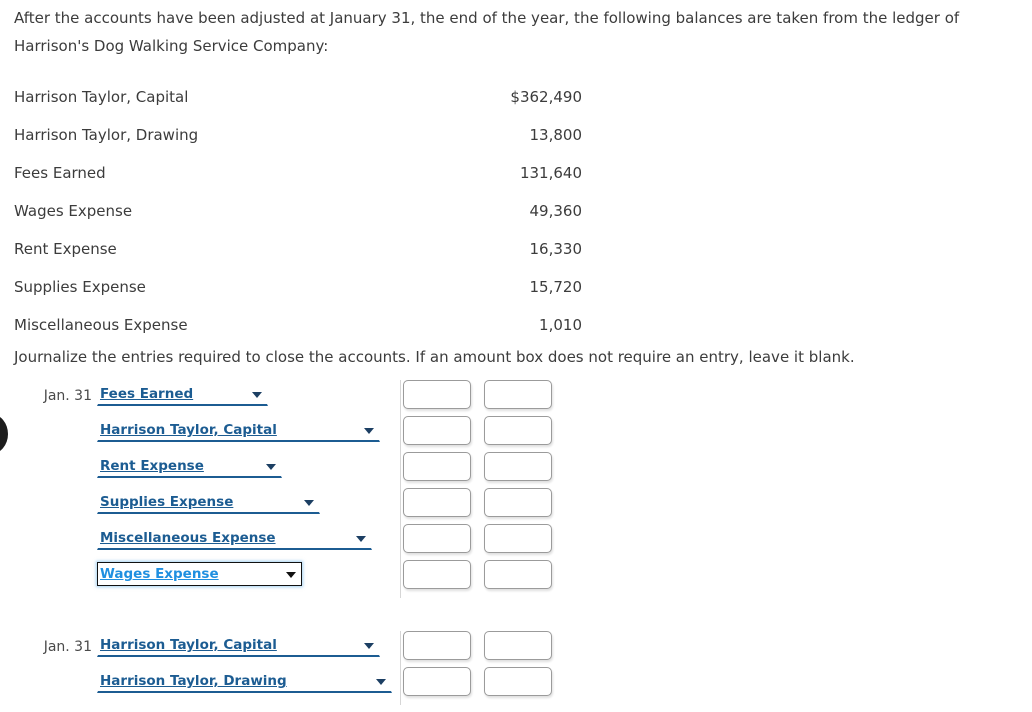  I want to click on table-row: Wages Expense 49,360, so click(298, 211).